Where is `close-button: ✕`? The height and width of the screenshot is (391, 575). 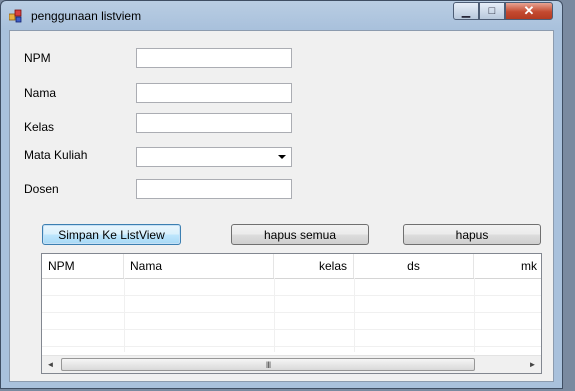
close-button: ✕ is located at coordinates (529, 11).